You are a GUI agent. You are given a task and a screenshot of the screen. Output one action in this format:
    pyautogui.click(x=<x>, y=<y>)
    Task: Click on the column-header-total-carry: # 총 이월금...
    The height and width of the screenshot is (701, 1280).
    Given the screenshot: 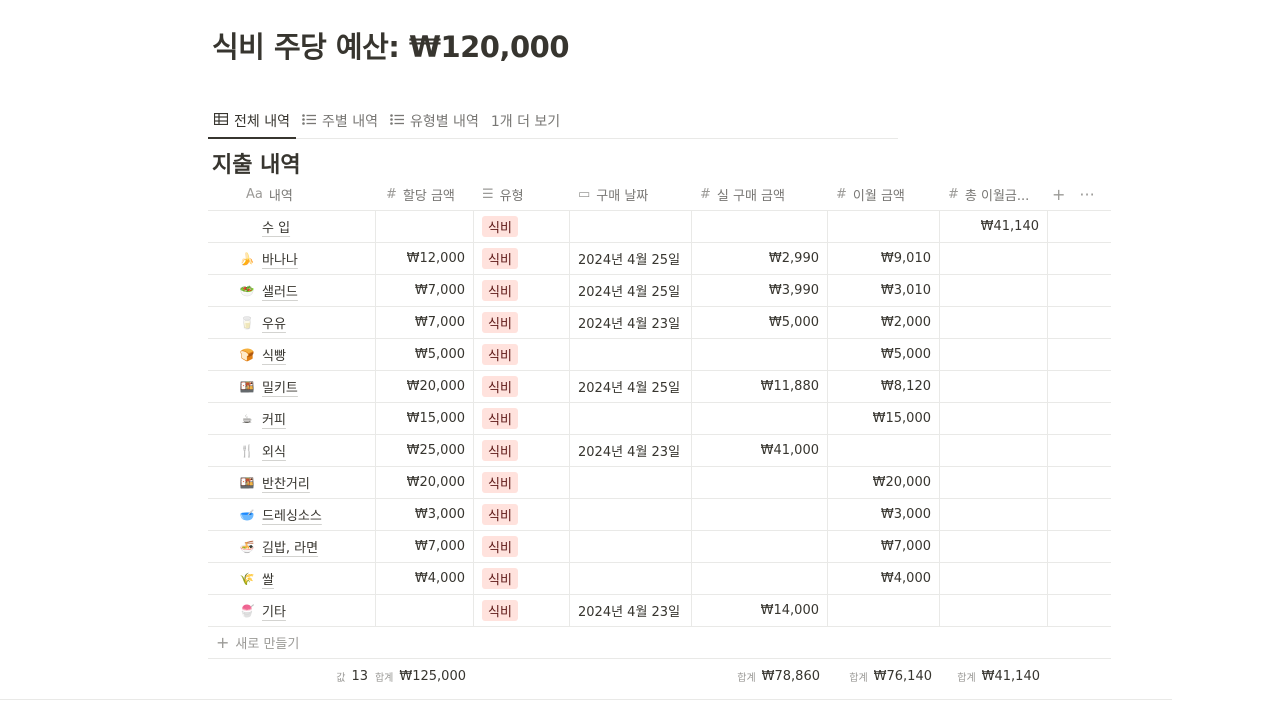 What is the action you would take?
    pyautogui.click(x=994, y=194)
    